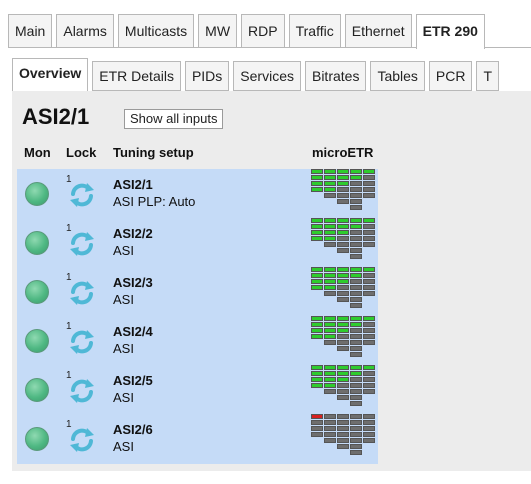 Image resolution: width=531 pixels, height=484 pixels. Describe the element at coordinates (154, 201) in the screenshot. I see `input-setup: ASI PLP: Auto` at that location.